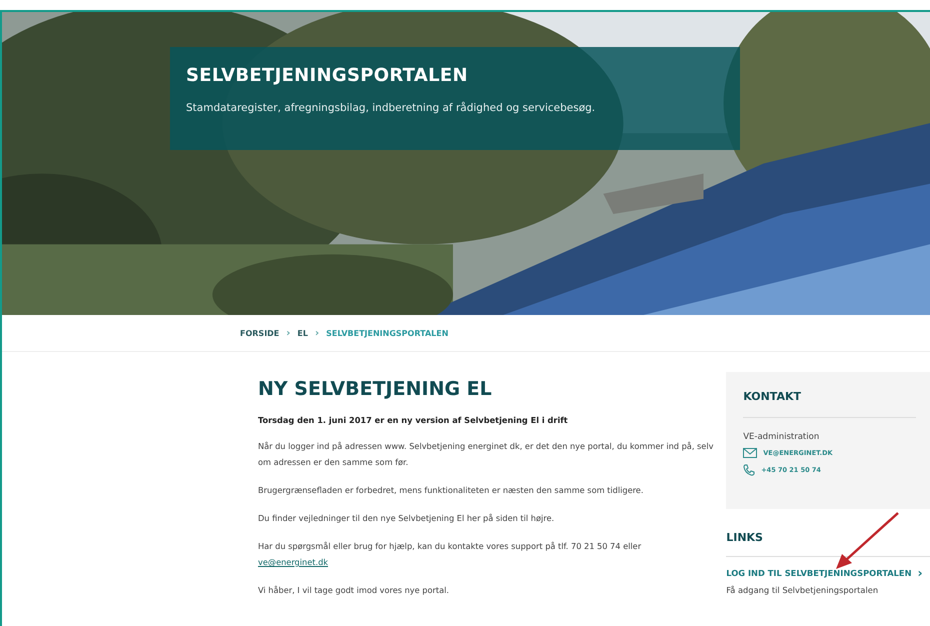 The height and width of the screenshot is (626, 930). What do you see at coordinates (293, 562) in the screenshot?
I see `email-link: ve@energinet.dk` at bounding box center [293, 562].